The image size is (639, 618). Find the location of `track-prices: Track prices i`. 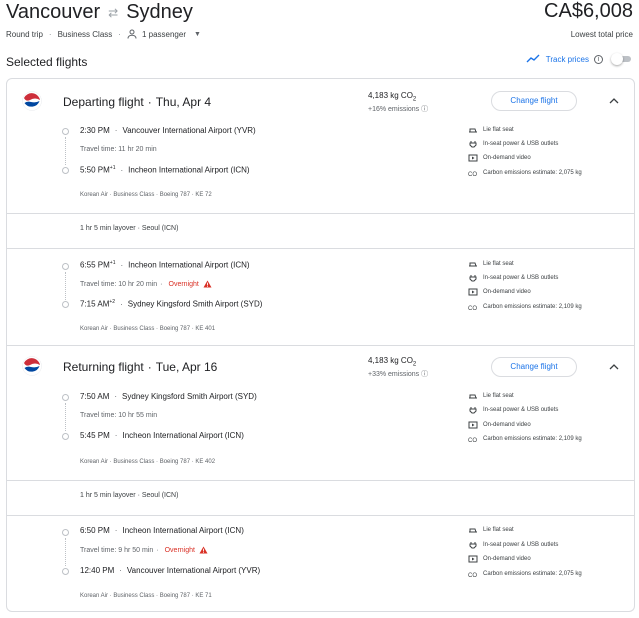

track-prices: Track prices i is located at coordinates (578, 59).